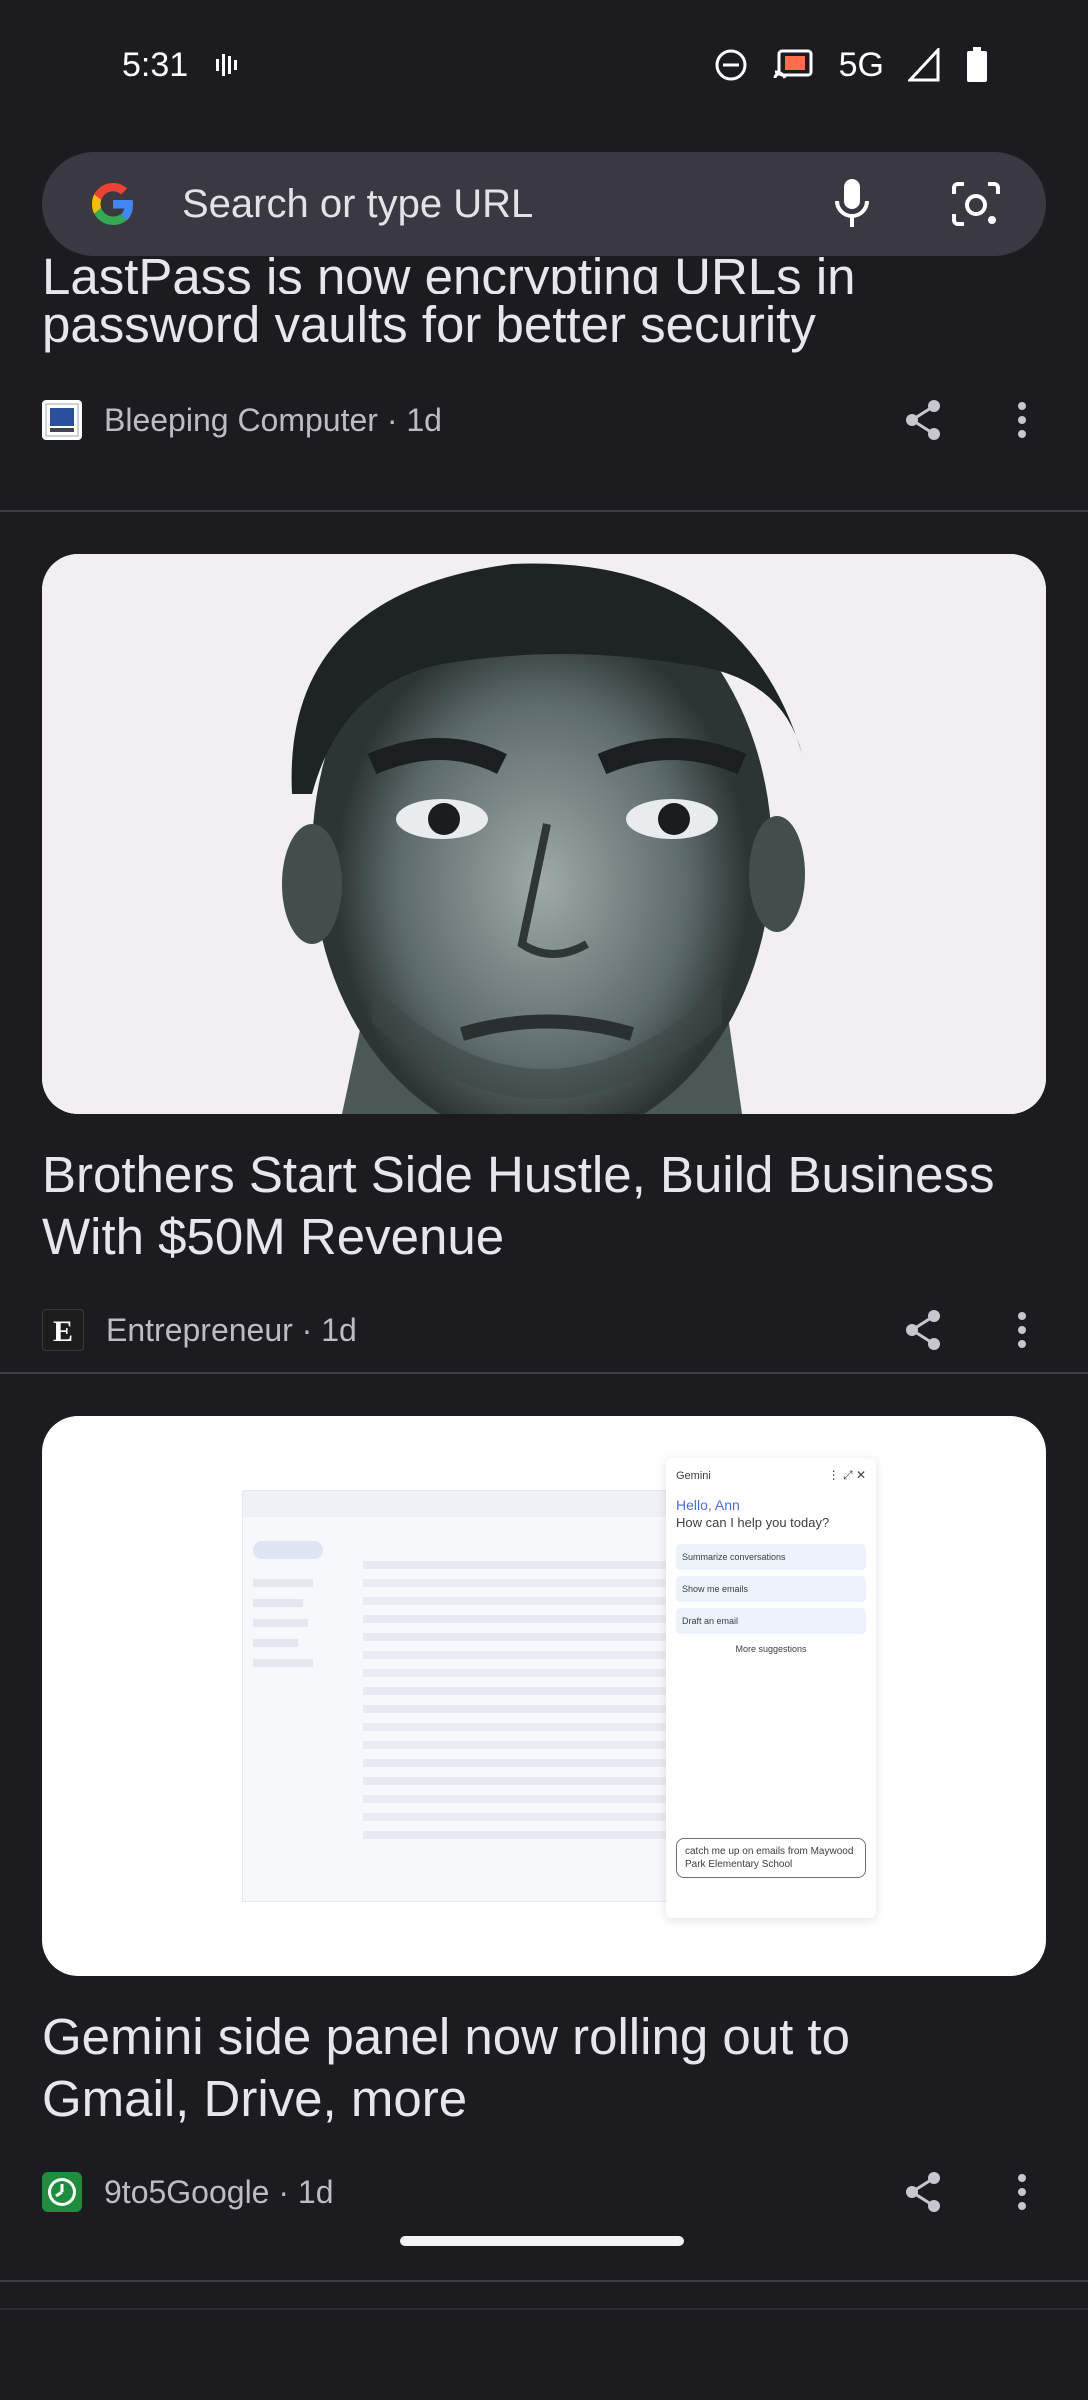 Image resolution: width=1088 pixels, height=2400 pixels. Describe the element at coordinates (771, 1589) in the screenshot. I see `gemini-suggestion: Show me emails` at that location.